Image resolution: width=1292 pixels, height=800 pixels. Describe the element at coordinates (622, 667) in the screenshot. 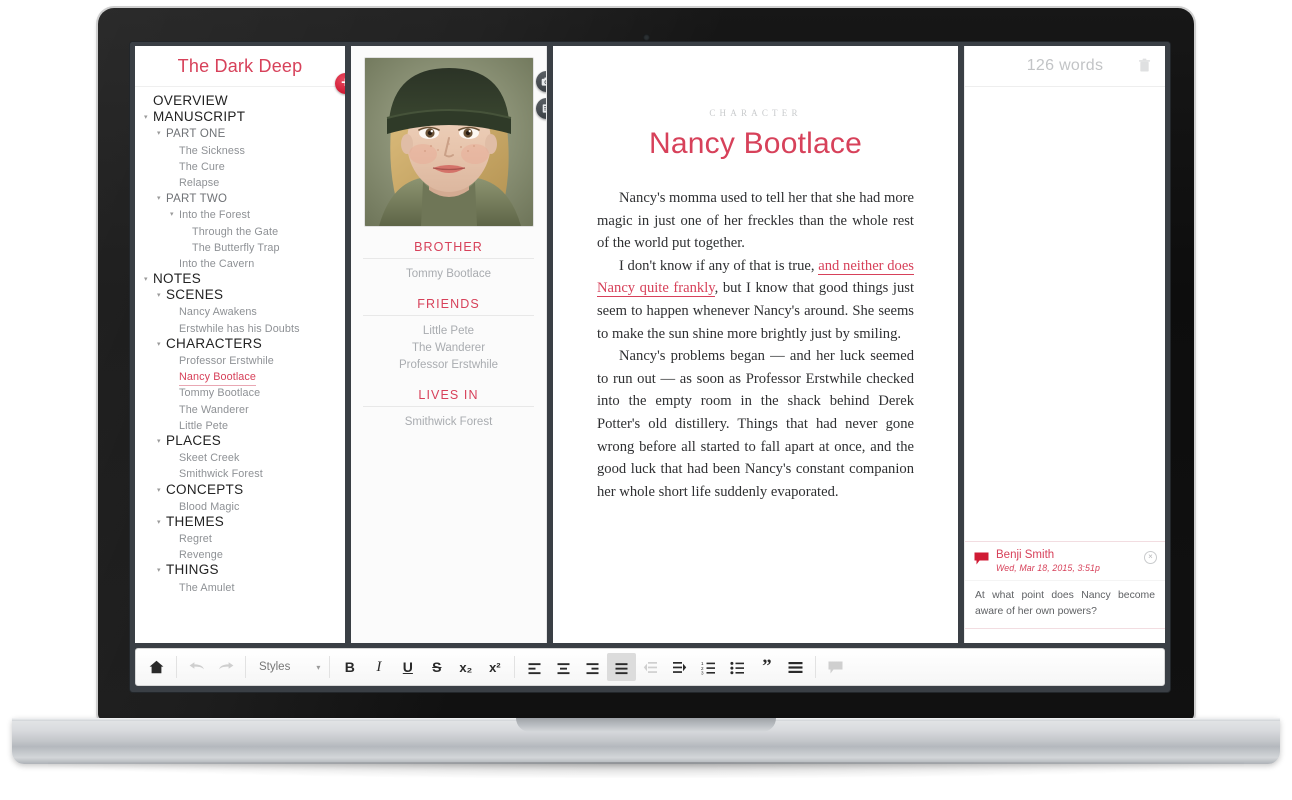

I see `align-justify-button` at that location.